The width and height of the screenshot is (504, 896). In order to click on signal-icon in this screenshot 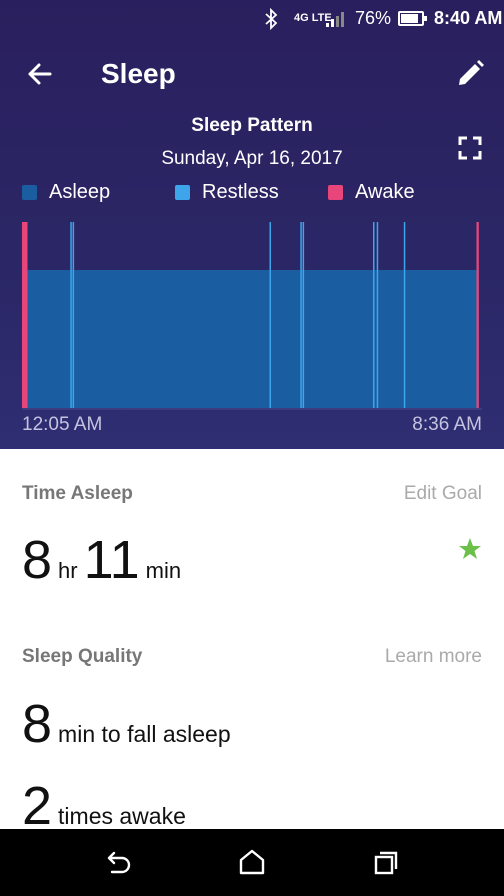, I will do `click(335, 19)`.